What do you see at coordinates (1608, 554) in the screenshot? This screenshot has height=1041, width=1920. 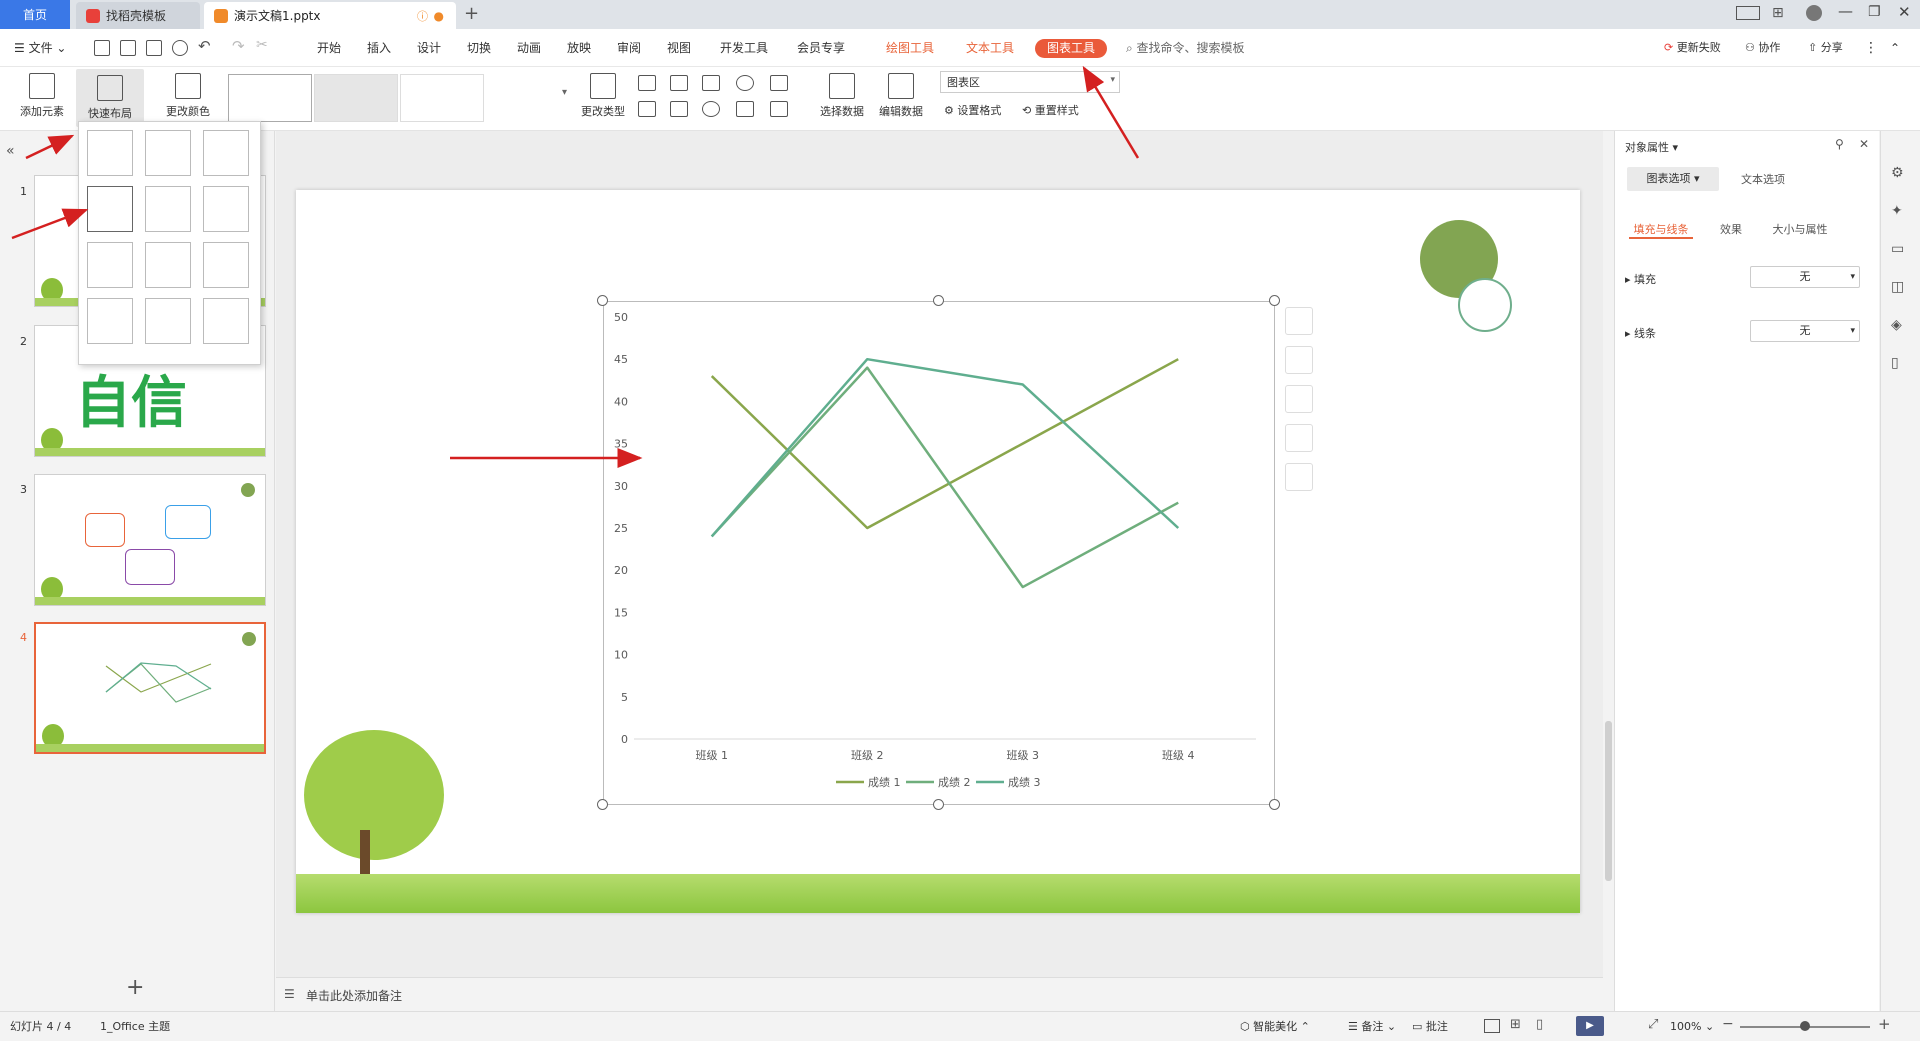 I see `vertical-scrollbar` at bounding box center [1608, 554].